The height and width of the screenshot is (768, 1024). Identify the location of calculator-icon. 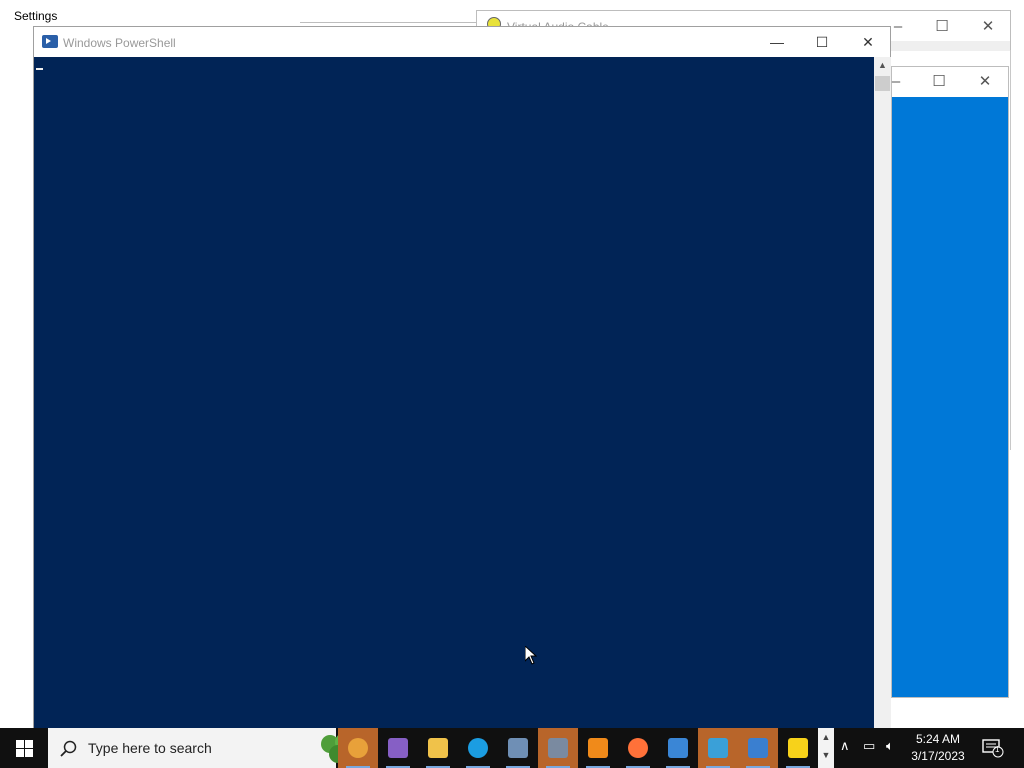
(518, 748).